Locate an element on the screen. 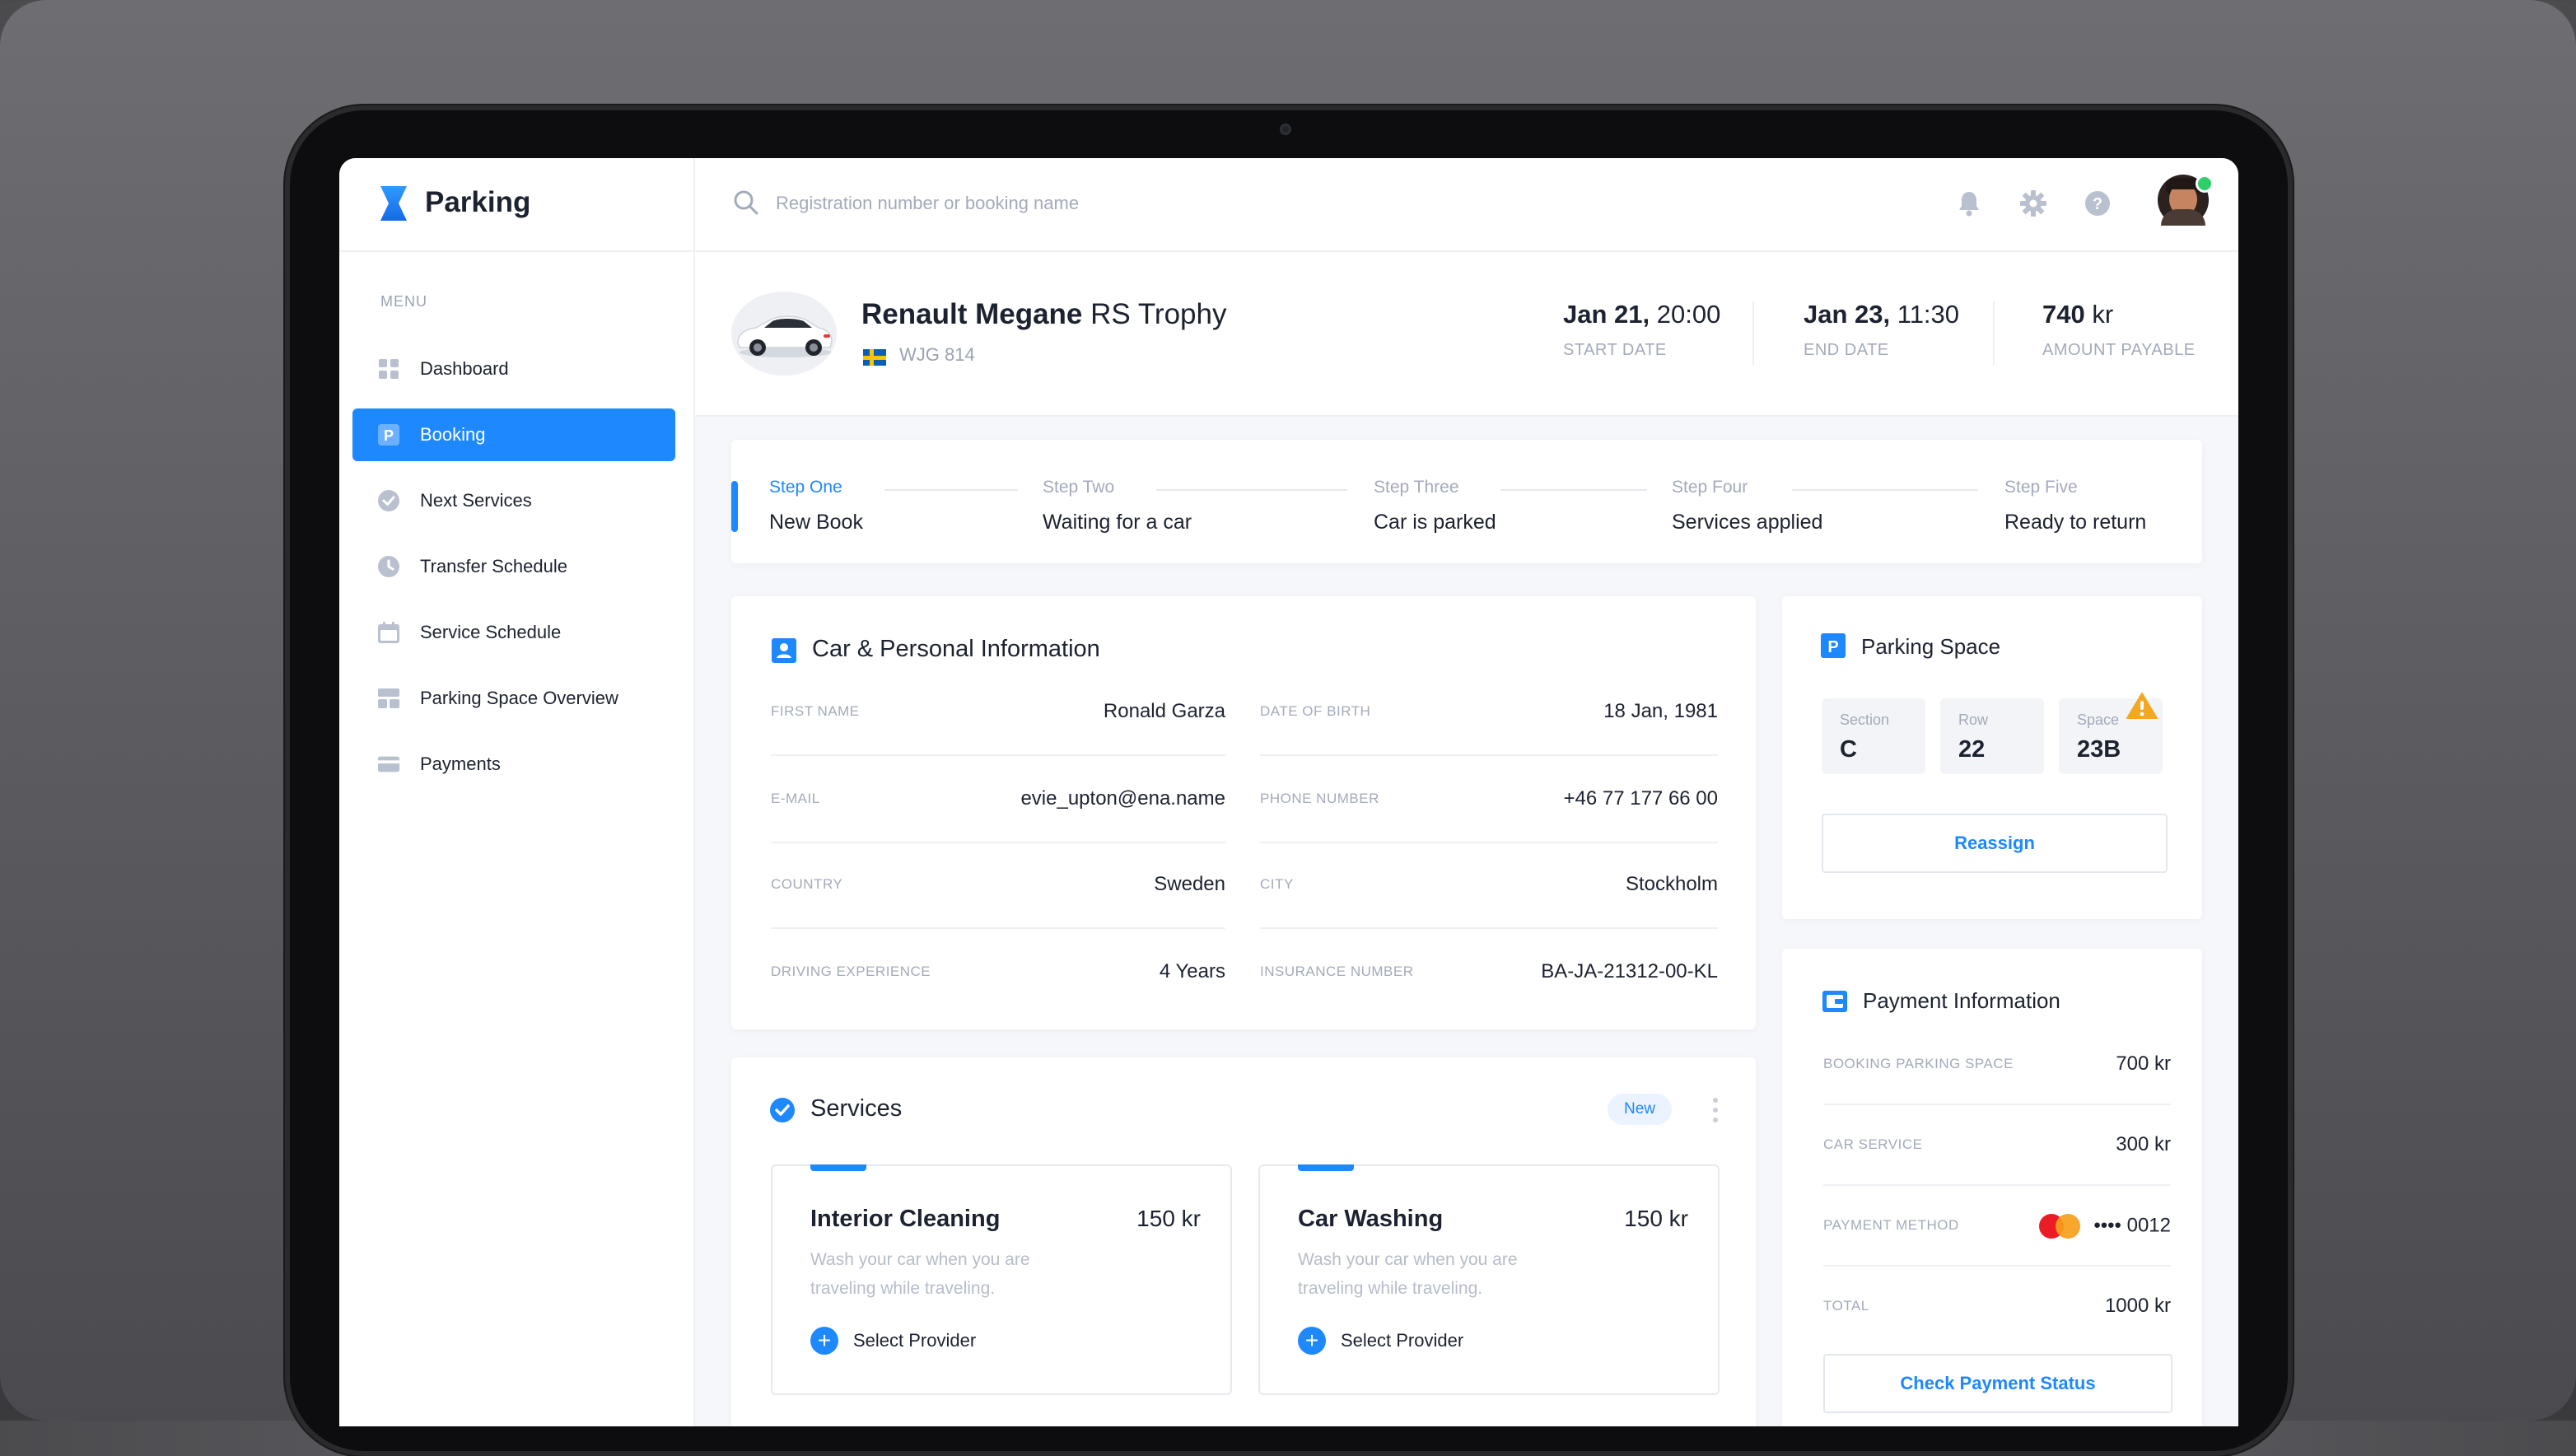  license-plate: WJG 814 is located at coordinates (937, 354).